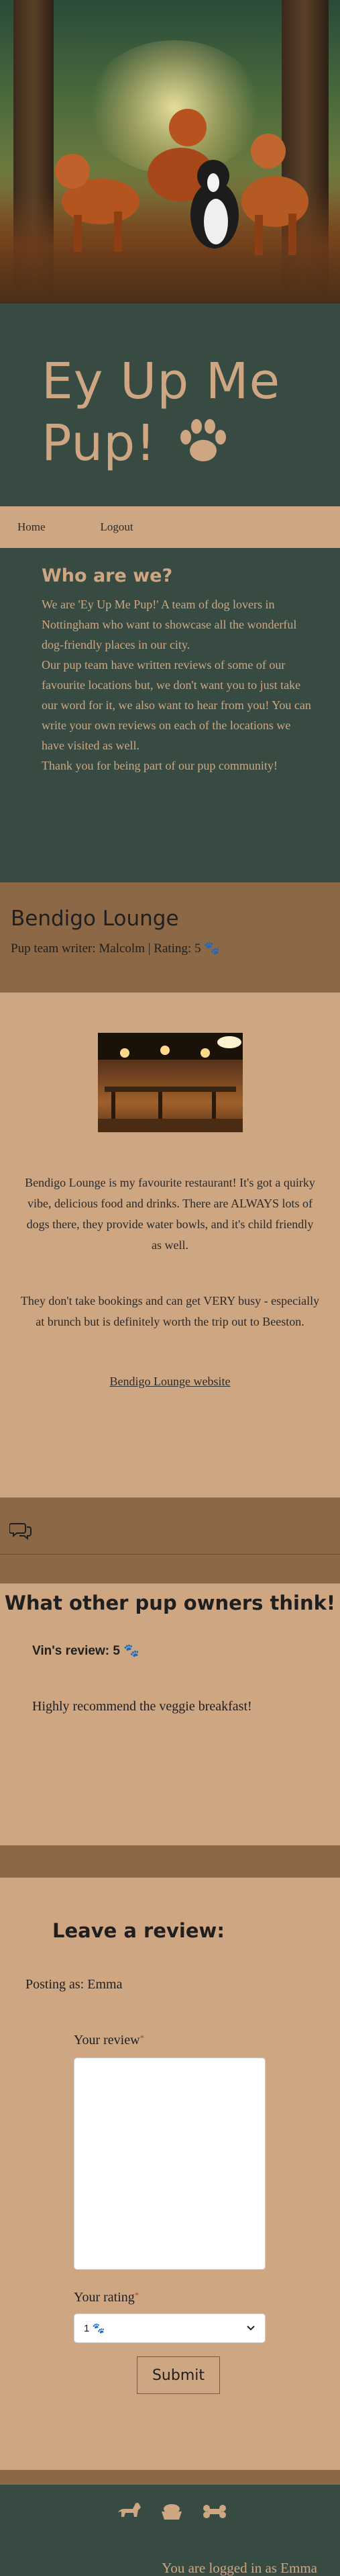  Describe the element at coordinates (106, 2297) in the screenshot. I see `rating-label: Your rating*` at that location.